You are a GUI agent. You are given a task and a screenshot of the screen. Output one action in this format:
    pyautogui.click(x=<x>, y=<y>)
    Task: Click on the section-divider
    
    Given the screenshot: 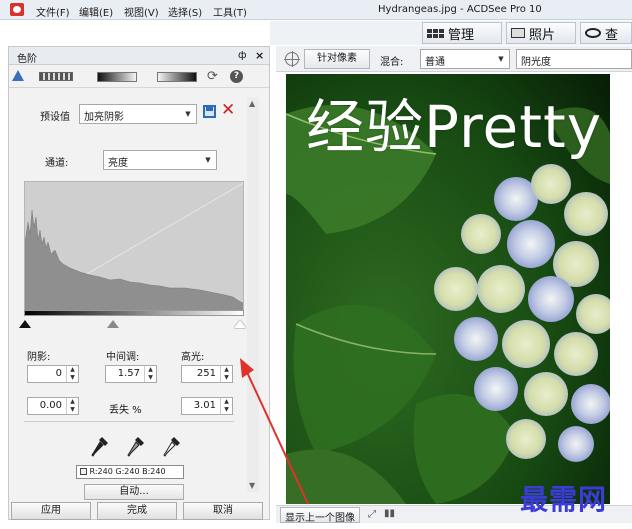 What is the action you would take?
    pyautogui.click(x=129, y=421)
    